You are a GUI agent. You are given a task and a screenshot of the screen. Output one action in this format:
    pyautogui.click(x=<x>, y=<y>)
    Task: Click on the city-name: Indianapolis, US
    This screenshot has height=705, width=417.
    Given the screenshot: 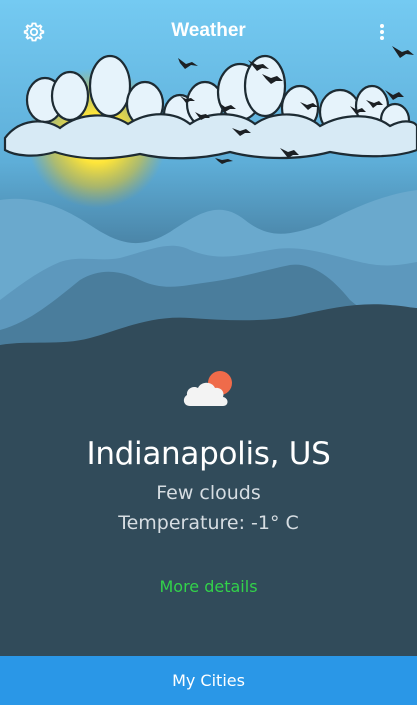 What is the action you would take?
    pyautogui.click(x=208, y=454)
    